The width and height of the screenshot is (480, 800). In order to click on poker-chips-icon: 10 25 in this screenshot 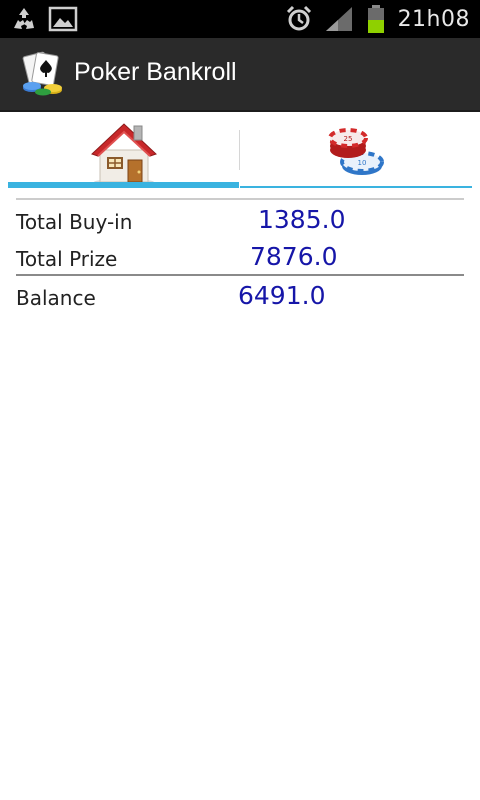, I will do `click(356, 153)`.